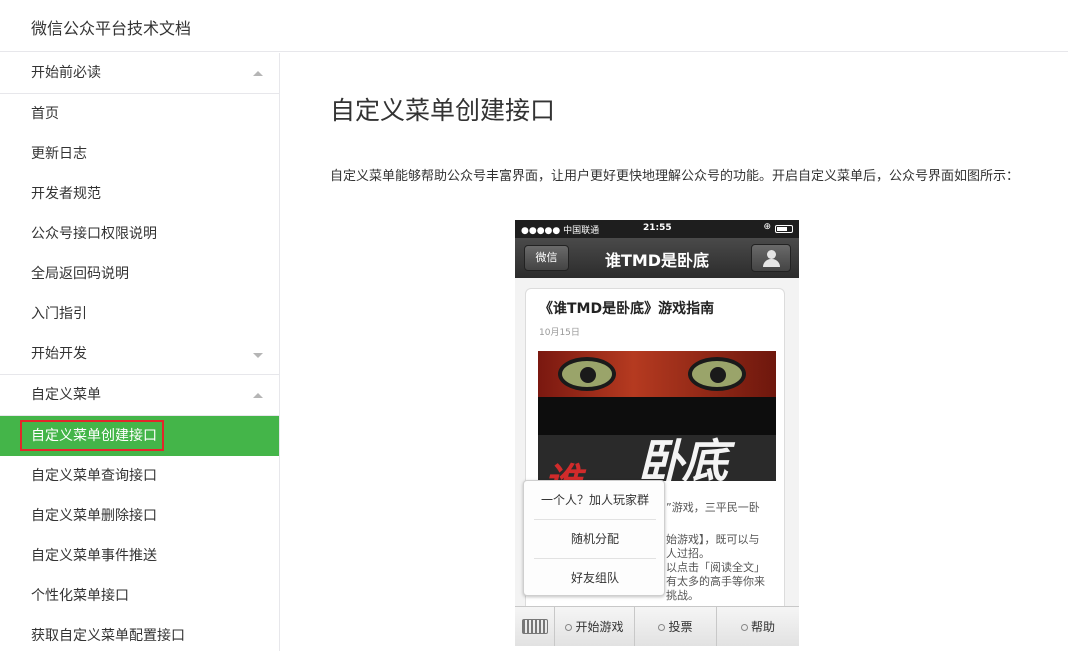 This screenshot has height=651, width=1068. I want to click on sidebar-item-menu-delete: 自定义菜单删除接口, so click(139, 516).